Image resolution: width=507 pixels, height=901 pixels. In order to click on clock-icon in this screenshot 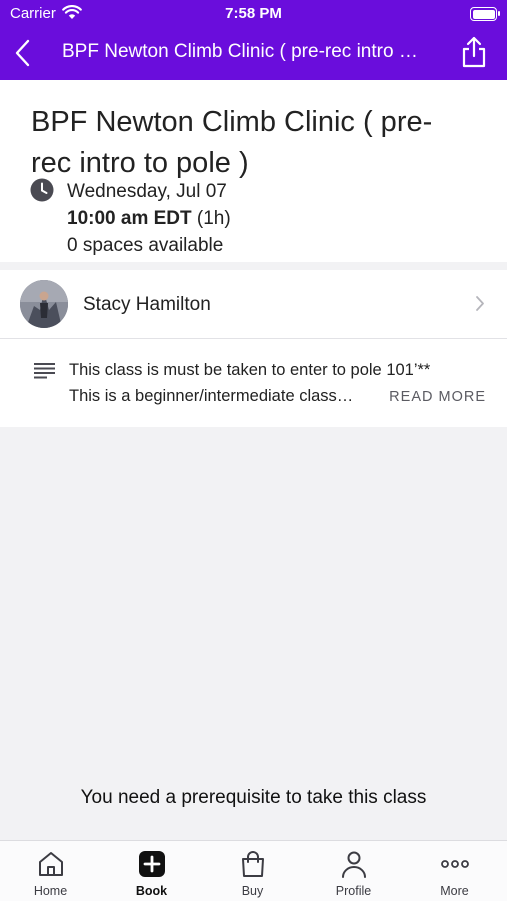, I will do `click(42, 190)`.